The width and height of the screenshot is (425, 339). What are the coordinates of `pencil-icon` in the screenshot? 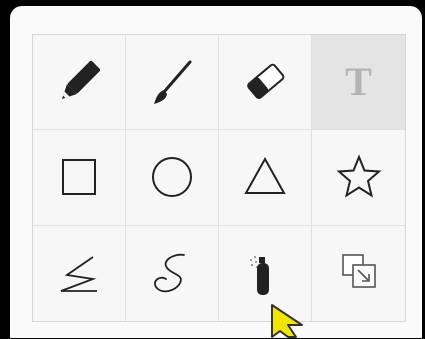 It's located at (81, 80).